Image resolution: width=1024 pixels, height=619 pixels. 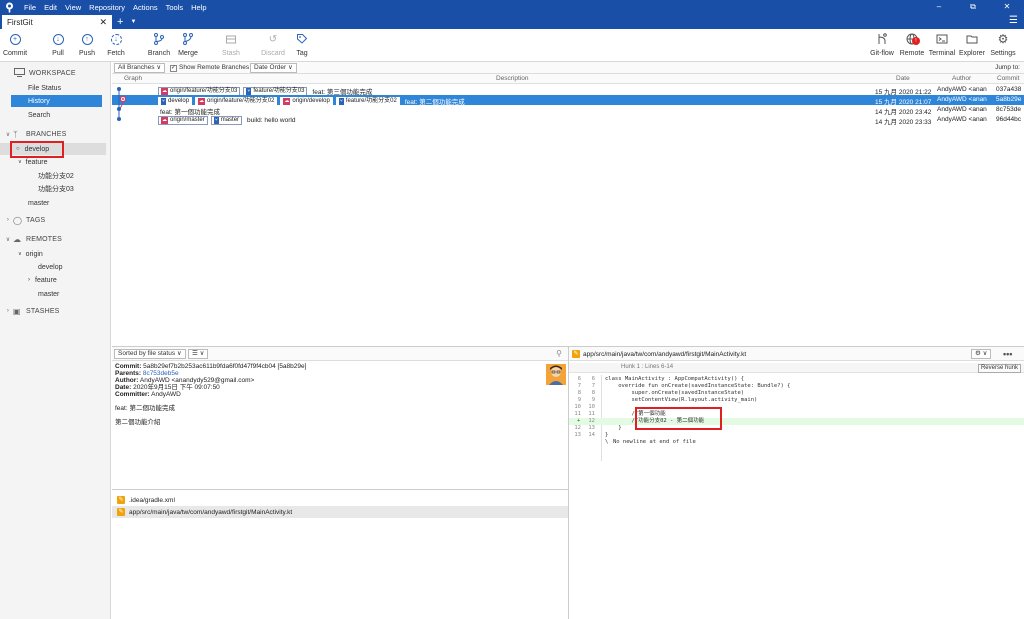 What do you see at coordinates (209, 68) in the screenshot?
I see `show-remote-branches-checkbox: ✓ Show Remote Branches` at bounding box center [209, 68].